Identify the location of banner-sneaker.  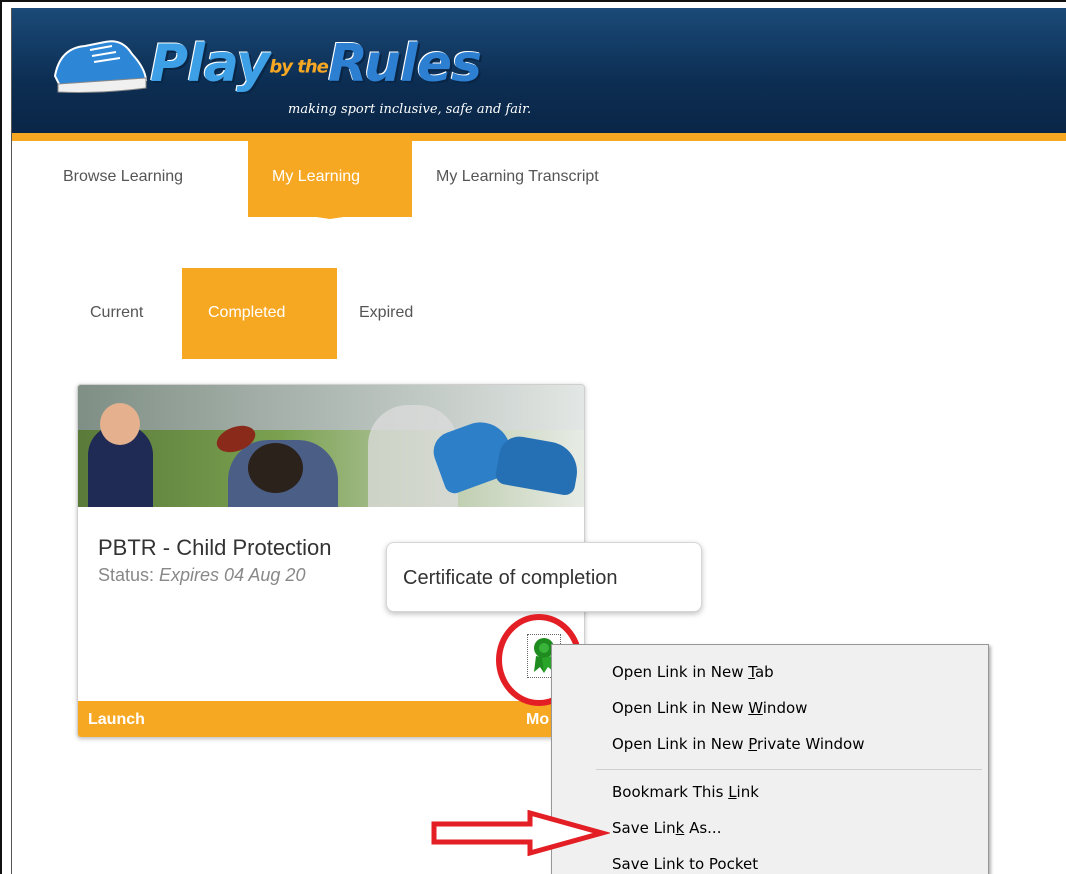
(538, 465).